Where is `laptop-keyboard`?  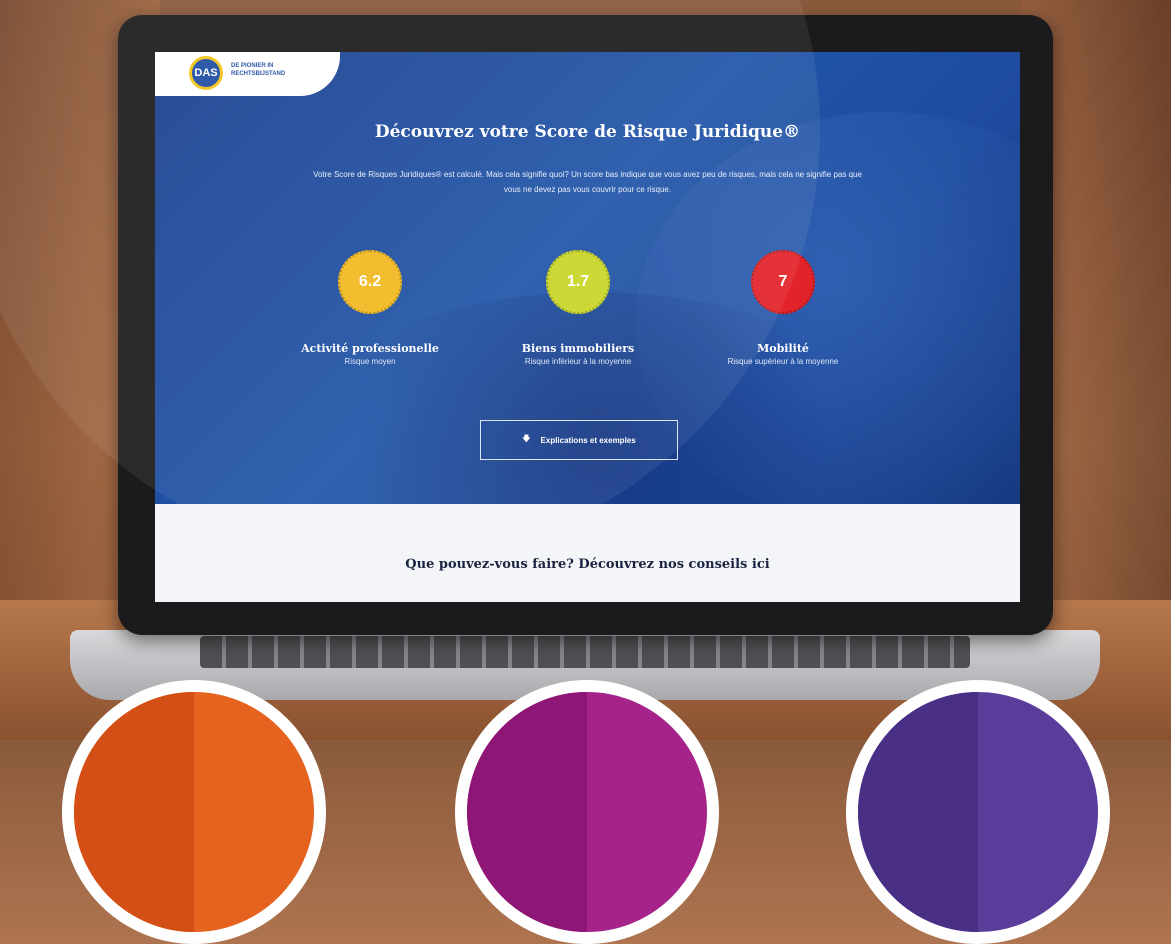
laptop-keyboard is located at coordinates (585, 652).